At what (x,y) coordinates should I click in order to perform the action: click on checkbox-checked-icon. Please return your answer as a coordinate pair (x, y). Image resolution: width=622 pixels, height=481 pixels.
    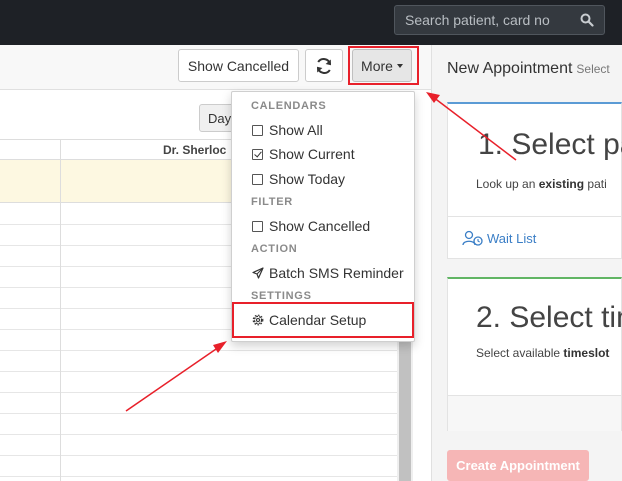
    Looking at the image, I should click on (257, 154).